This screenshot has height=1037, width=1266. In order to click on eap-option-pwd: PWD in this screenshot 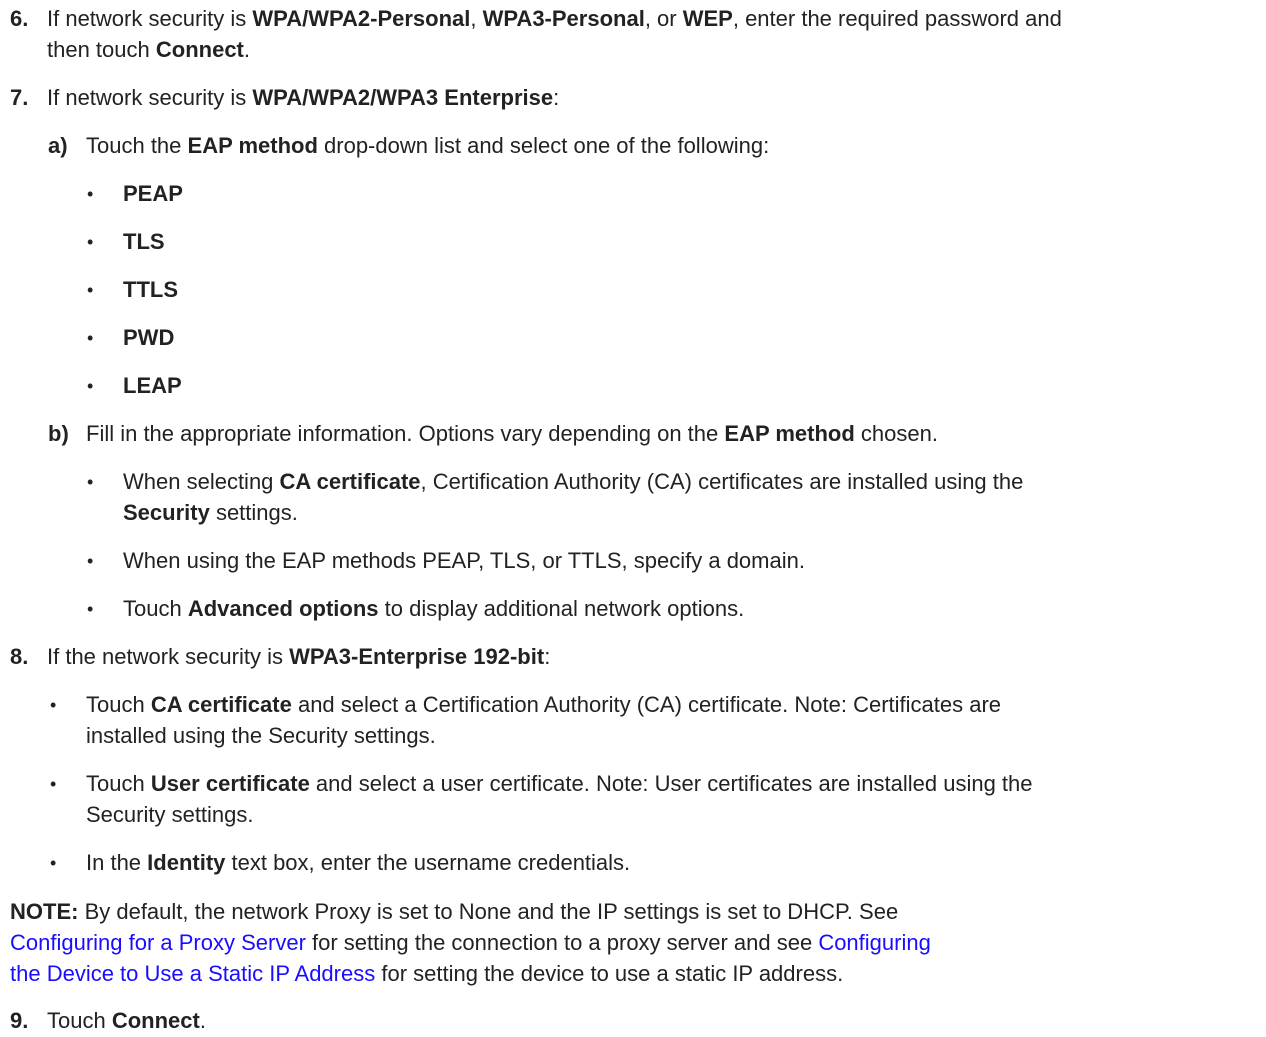, I will do `click(149, 337)`.